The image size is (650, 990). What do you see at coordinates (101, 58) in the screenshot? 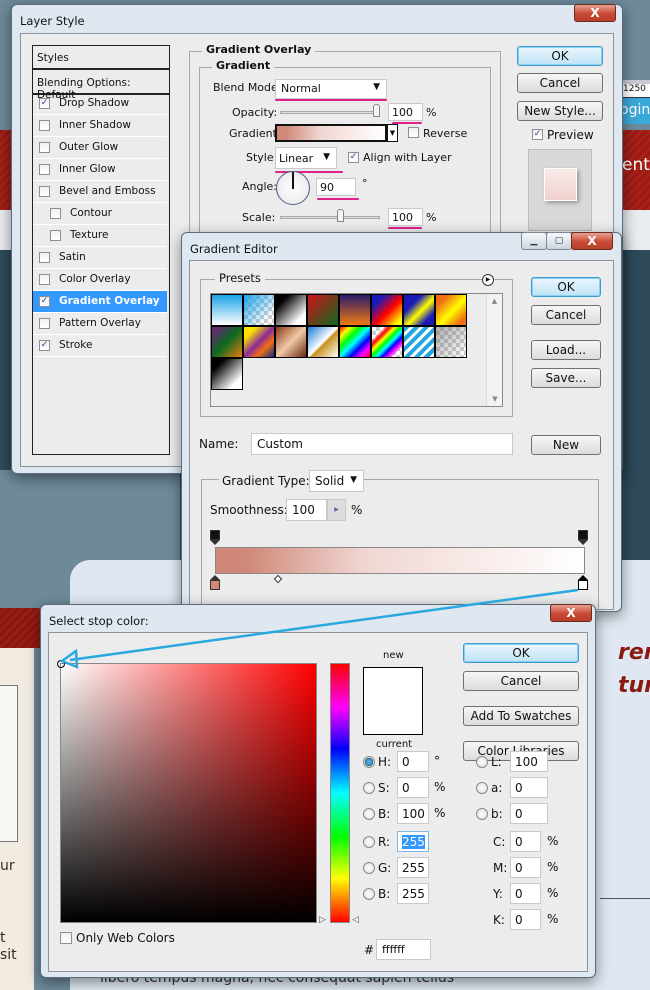
I see `styles-header: Styles` at bounding box center [101, 58].